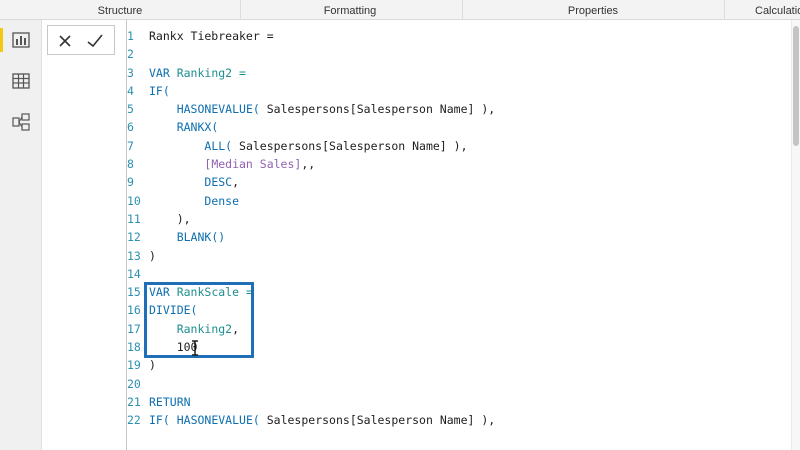  What do you see at coordinates (130, 36) in the screenshot?
I see `line-number: 1` at bounding box center [130, 36].